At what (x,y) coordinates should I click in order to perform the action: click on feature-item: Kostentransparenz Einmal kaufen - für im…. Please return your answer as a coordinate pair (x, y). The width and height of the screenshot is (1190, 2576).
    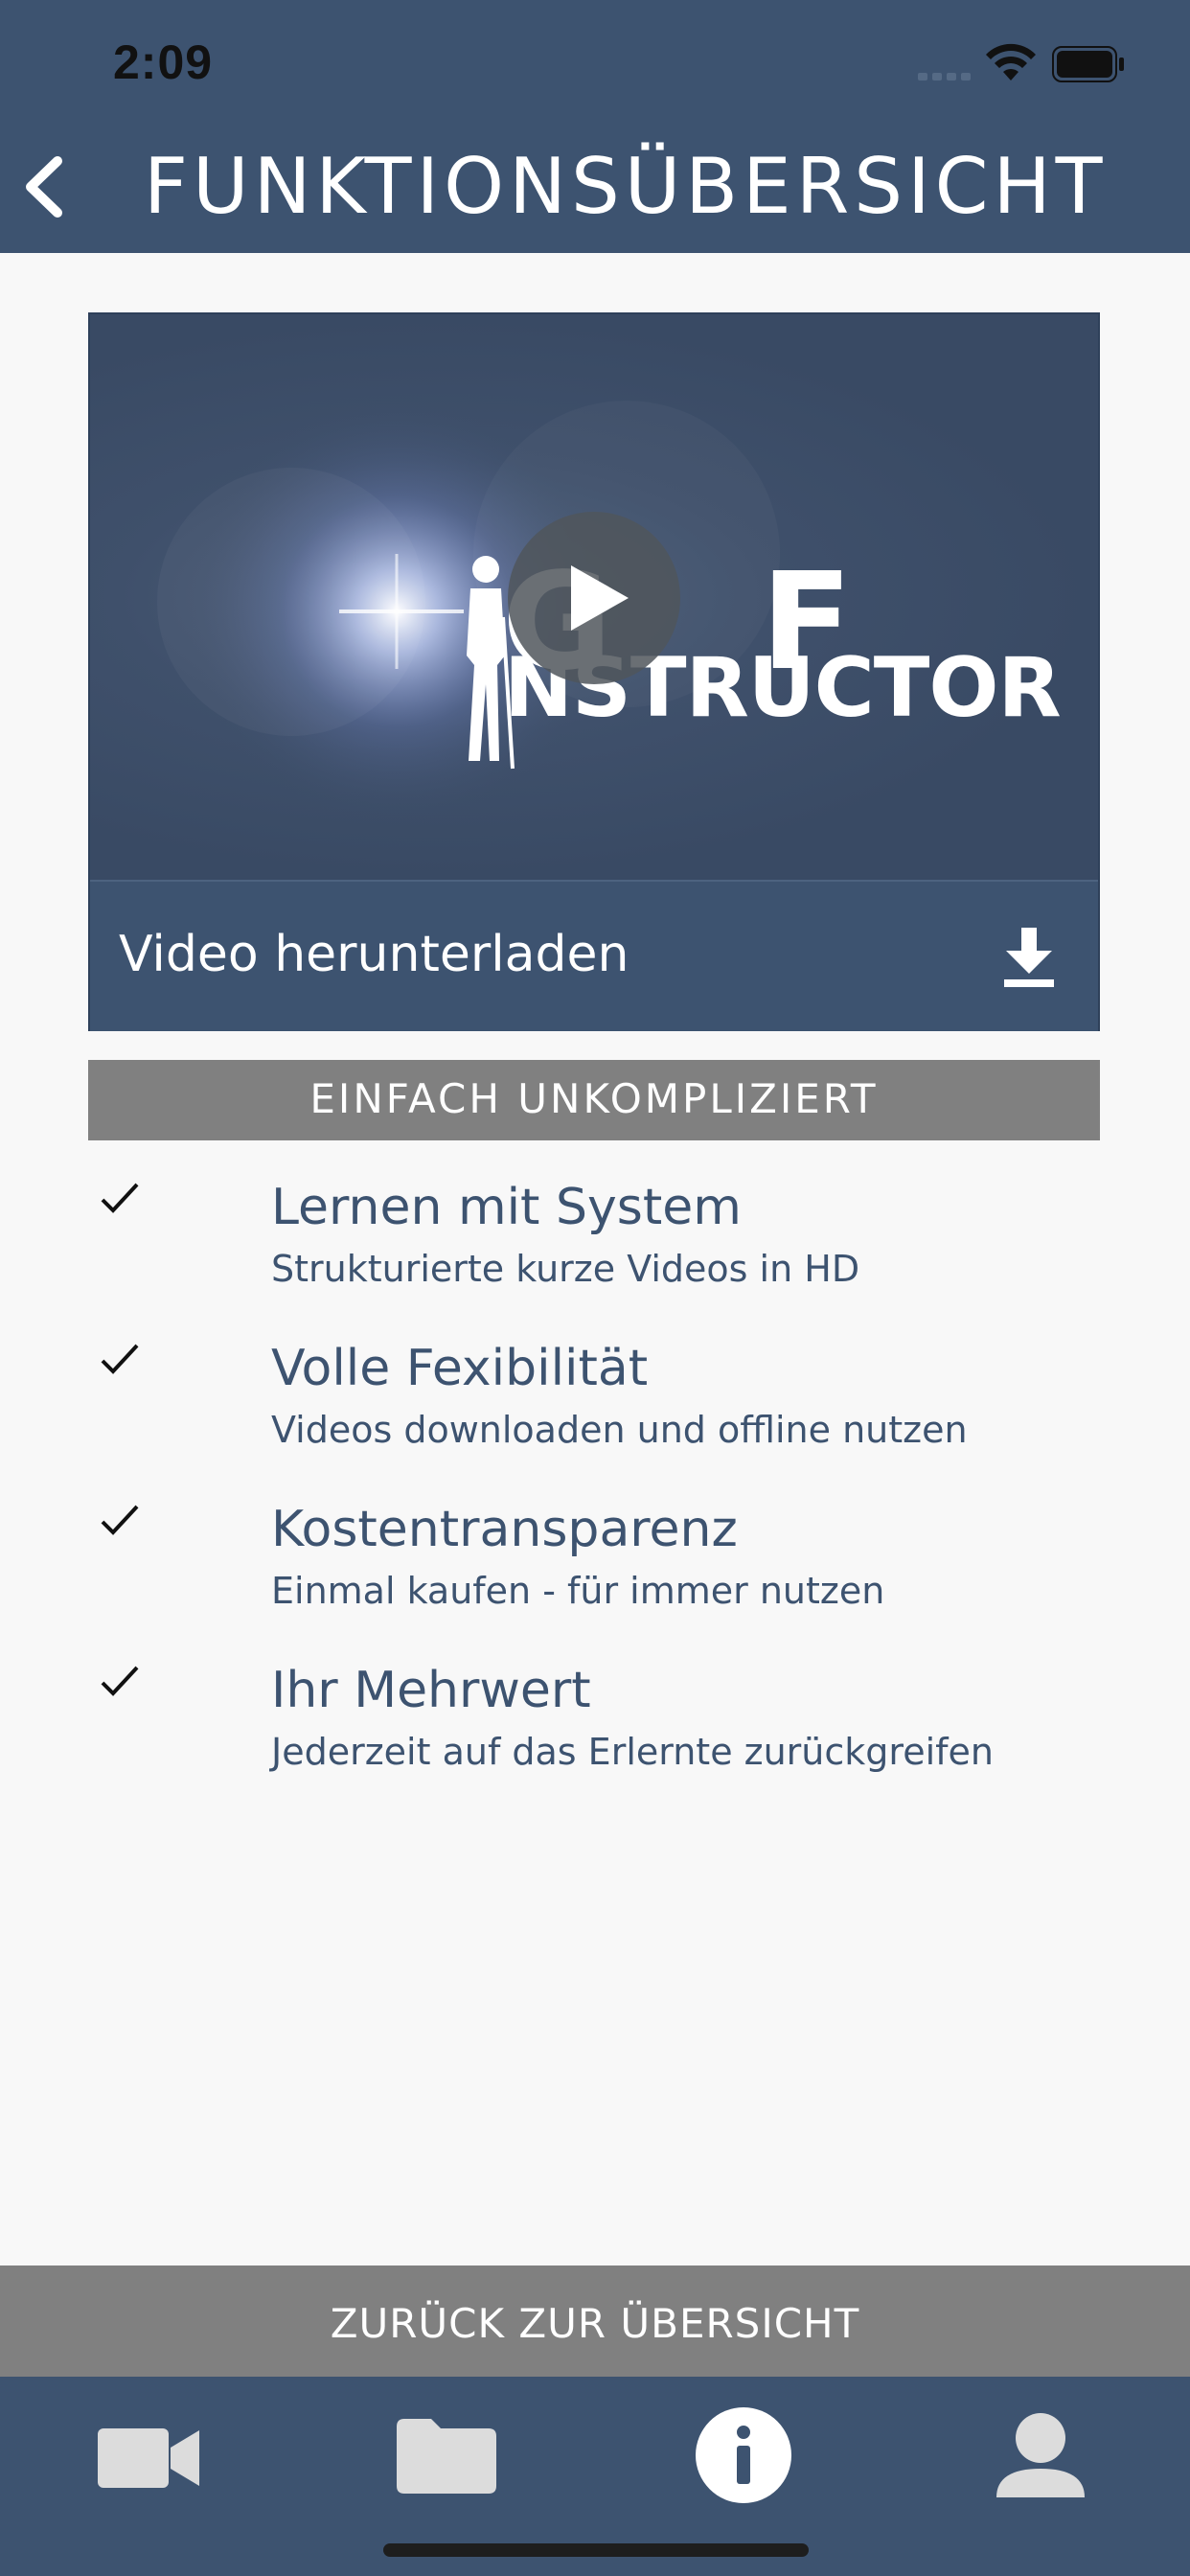
    Looking at the image, I should click on (595, 1578).